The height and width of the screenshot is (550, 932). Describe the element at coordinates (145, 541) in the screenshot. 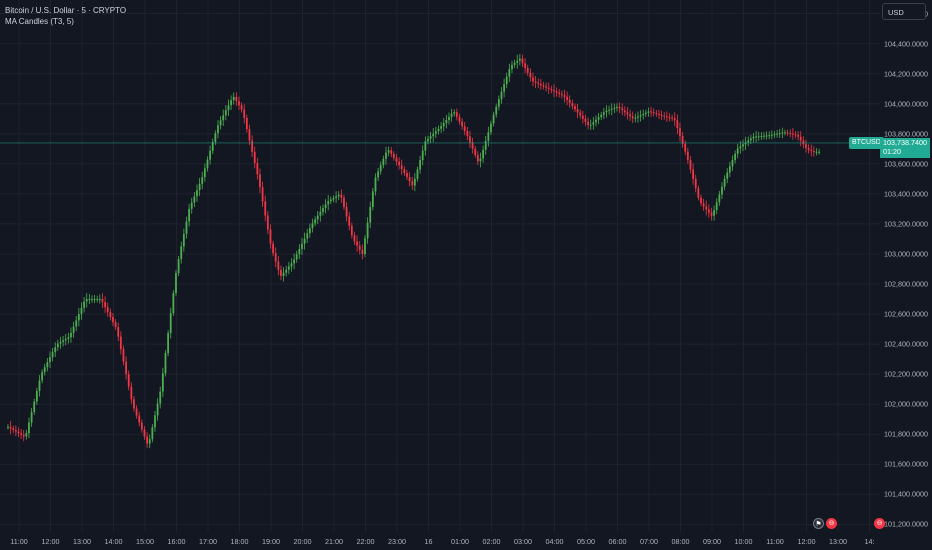

I see `time-tick-label: 15:00` at that location.